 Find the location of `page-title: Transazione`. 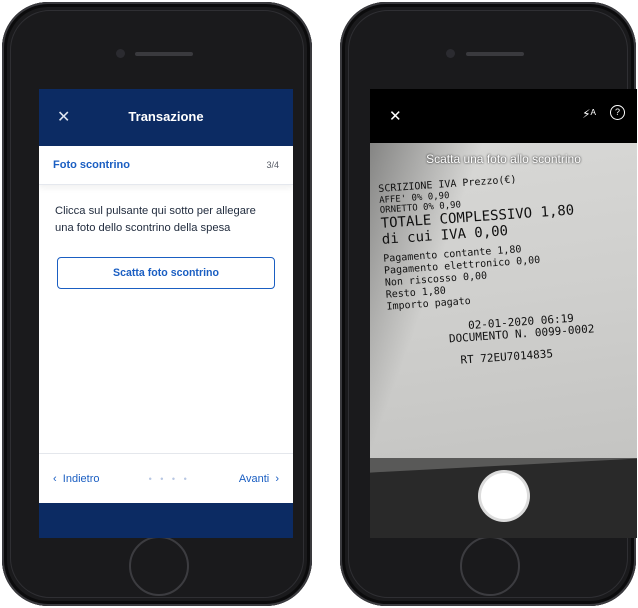

page-title: Transazione is located at coordinates (166, 116).